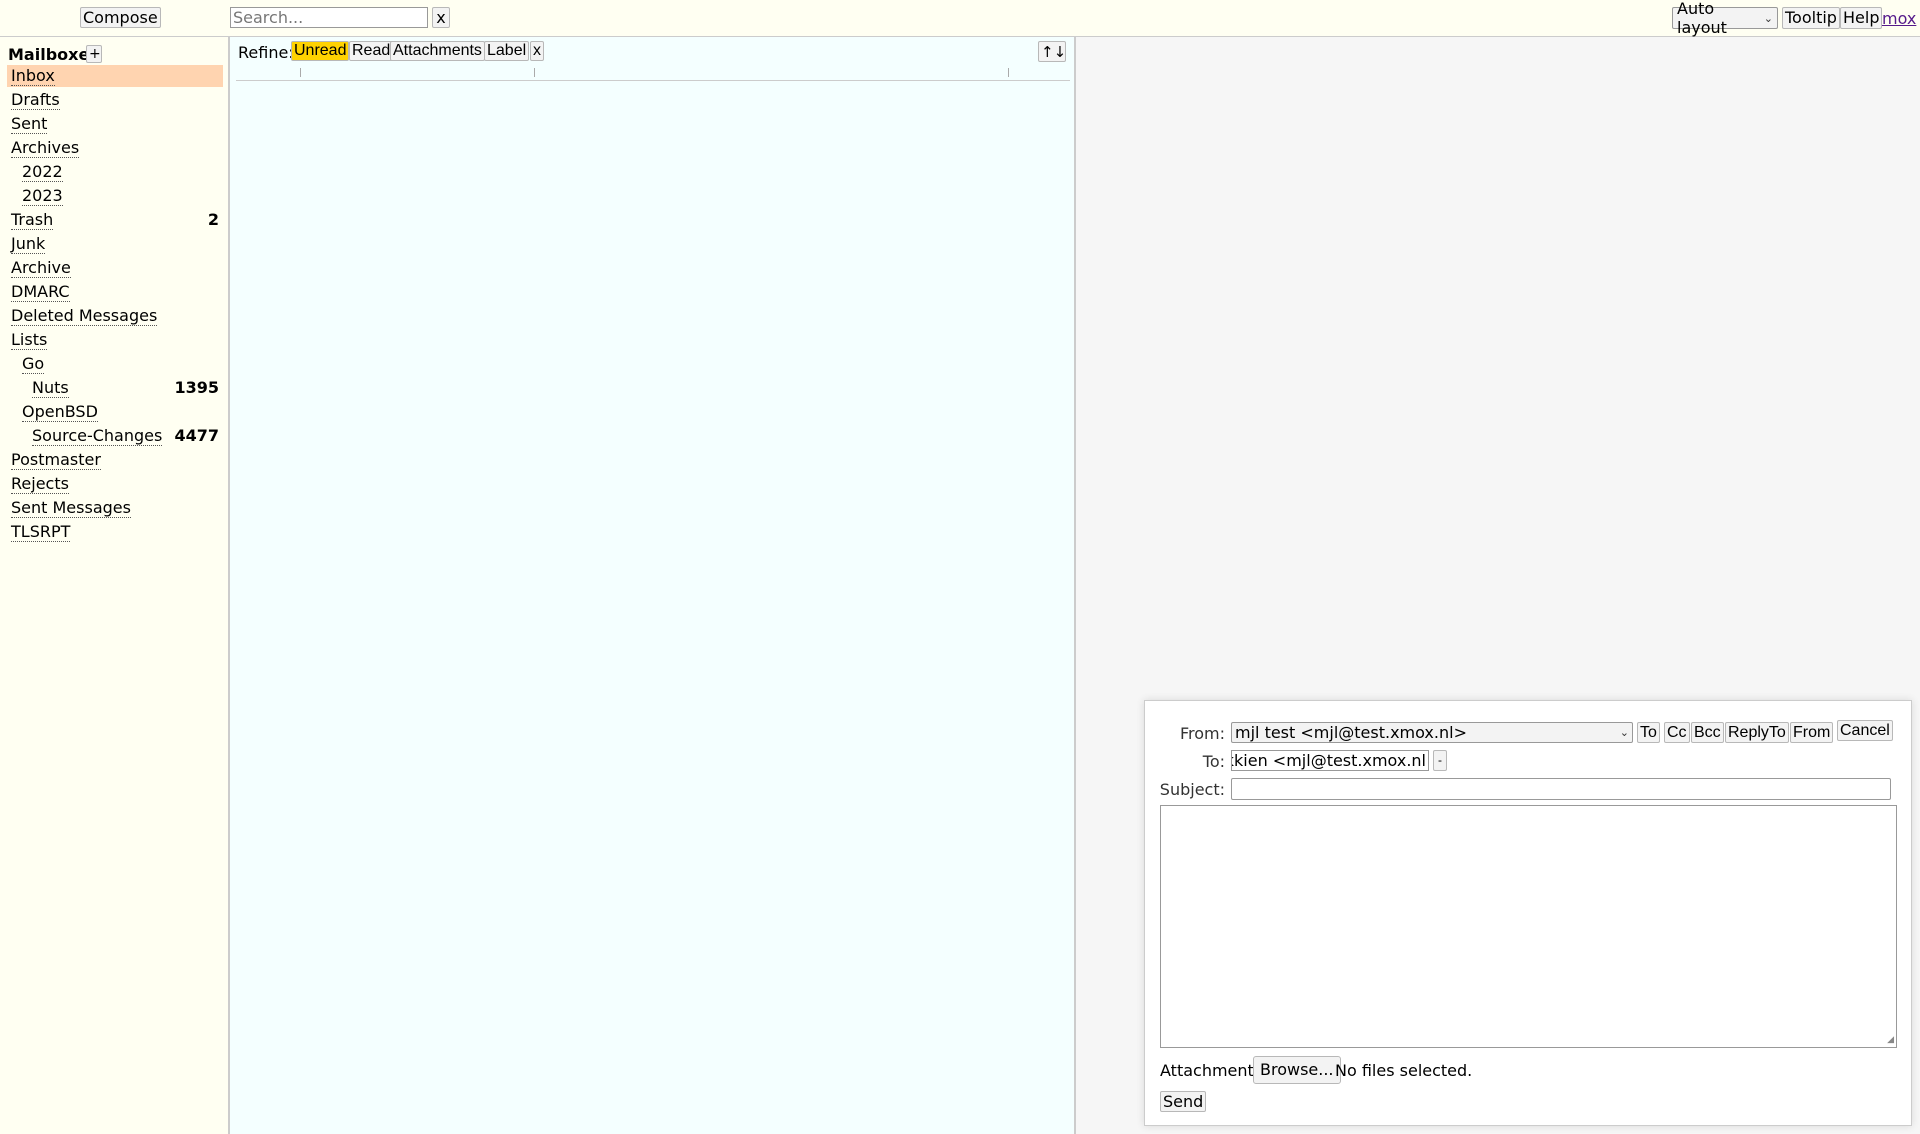 This screenshot has width=1920, height=1134. Describe the element at coordinates (1561, 789) in the screenshot. I see `subject-input` at that location.